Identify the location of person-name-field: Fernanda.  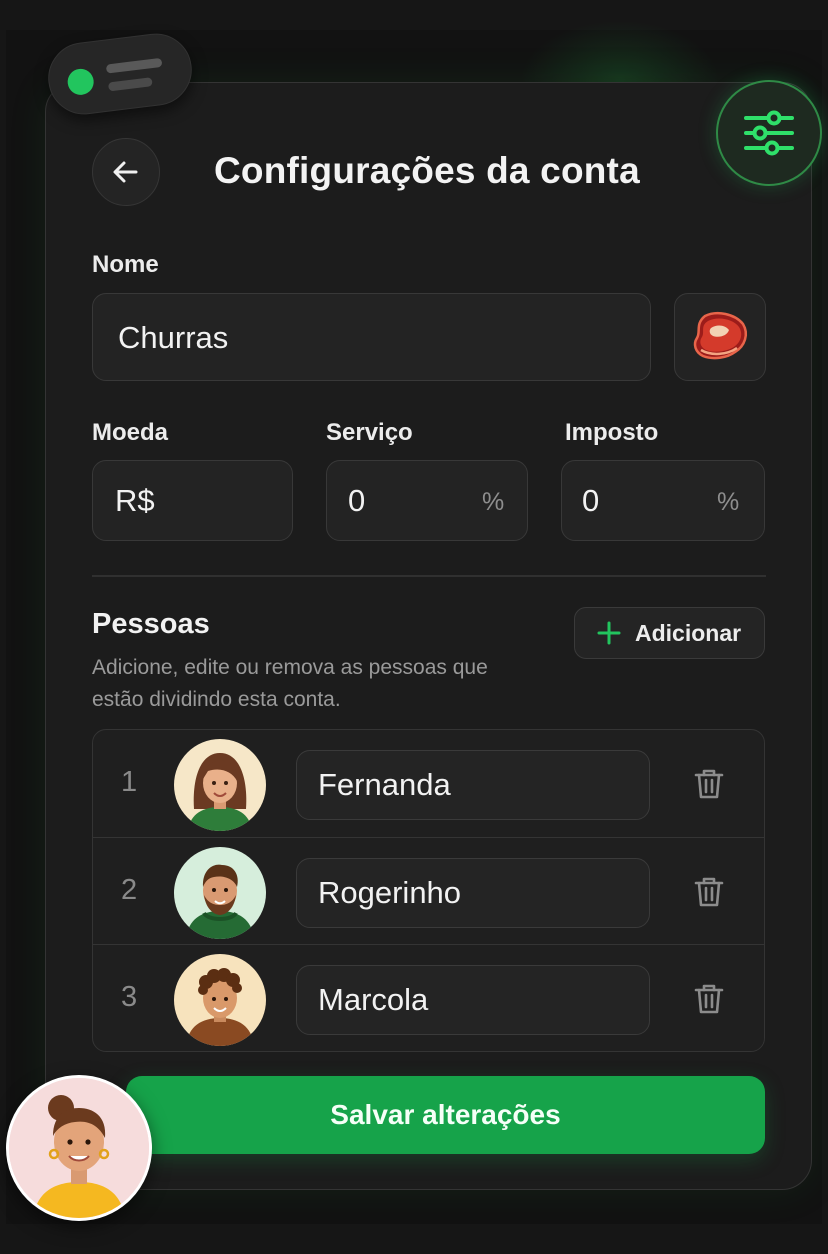
(473, 785).